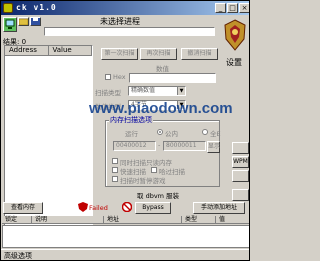 Image resolution: width=320 pixels, height=261 pixels. What do you see at coordinates (125, 254) in the screenshot?
I see `status-bar: 高级选项` at bounding box center [125, 254].